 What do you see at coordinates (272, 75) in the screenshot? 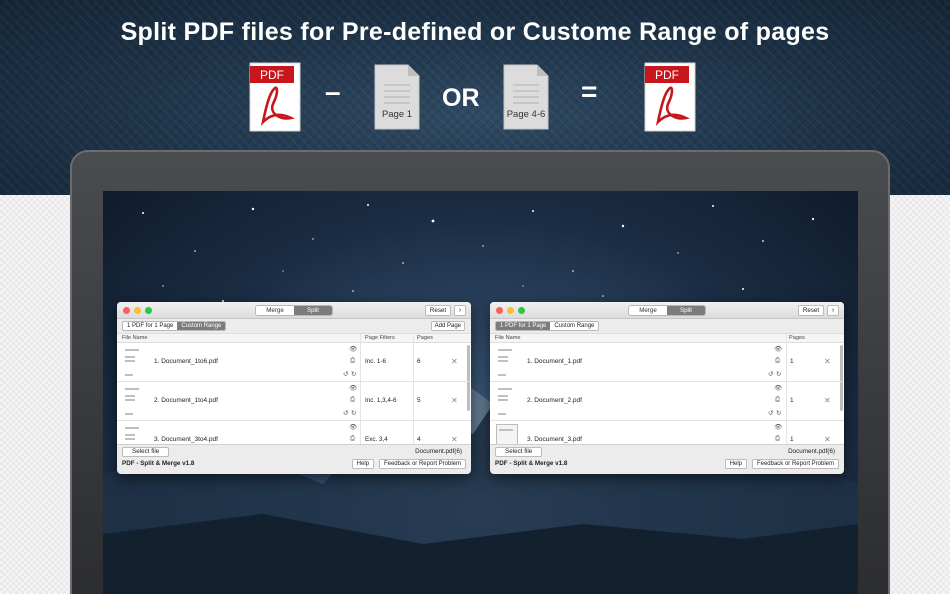
I see `svg-text: PDF` at bounding box center [272, 75].